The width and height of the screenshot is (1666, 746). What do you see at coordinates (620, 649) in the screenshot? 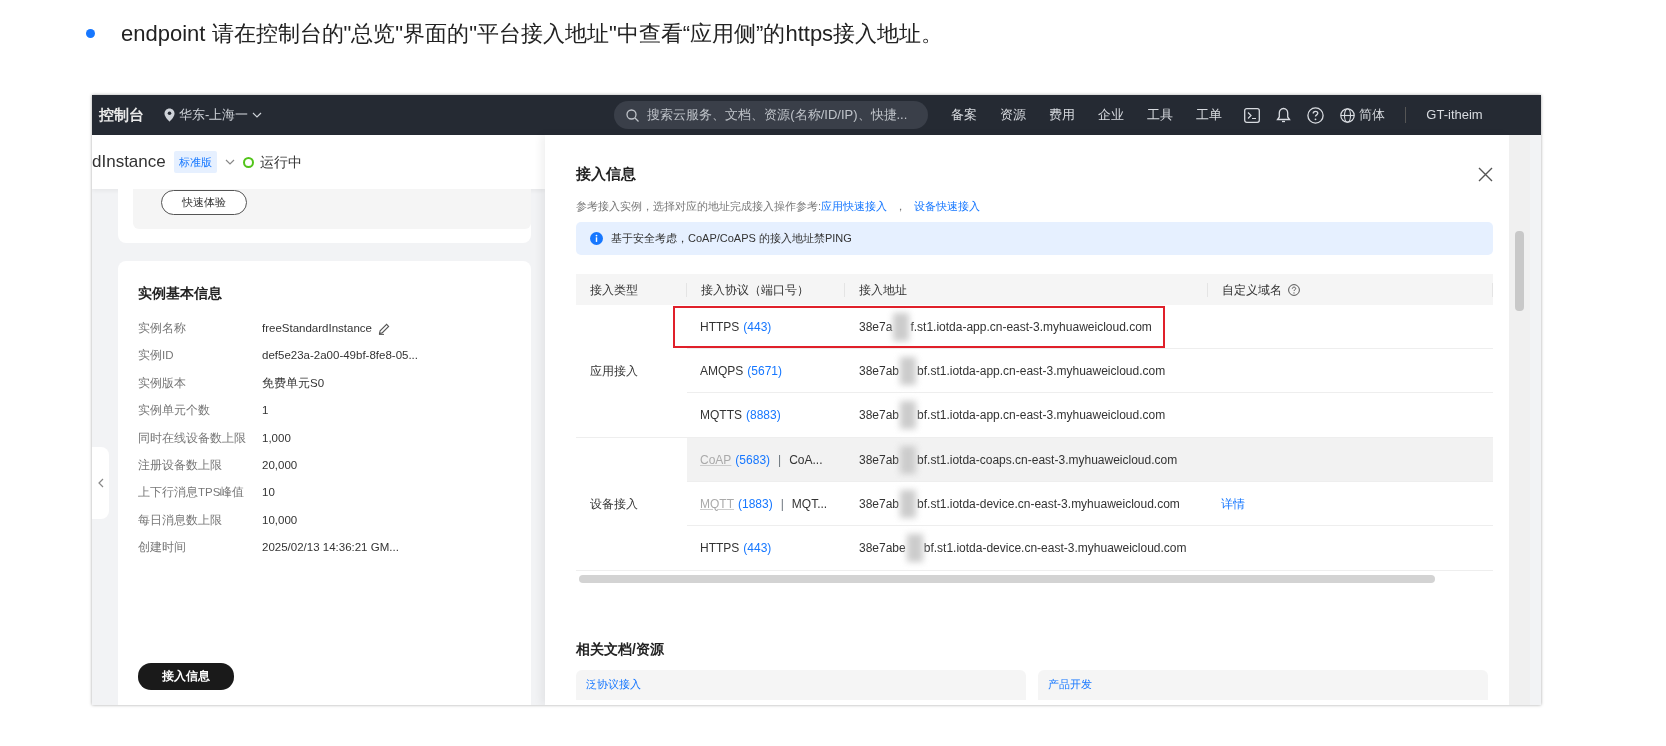
I see `section-title: 相关文档/资源` at bounding box center [620, 649].